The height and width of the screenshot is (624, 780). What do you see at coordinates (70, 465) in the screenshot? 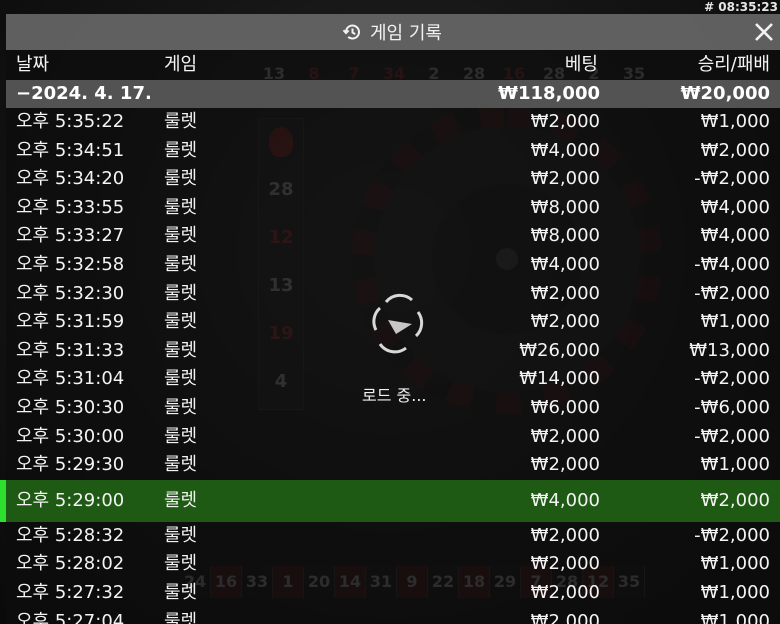
I see `row-time: 오후 5:29:30` at bounding box center [70, 465].